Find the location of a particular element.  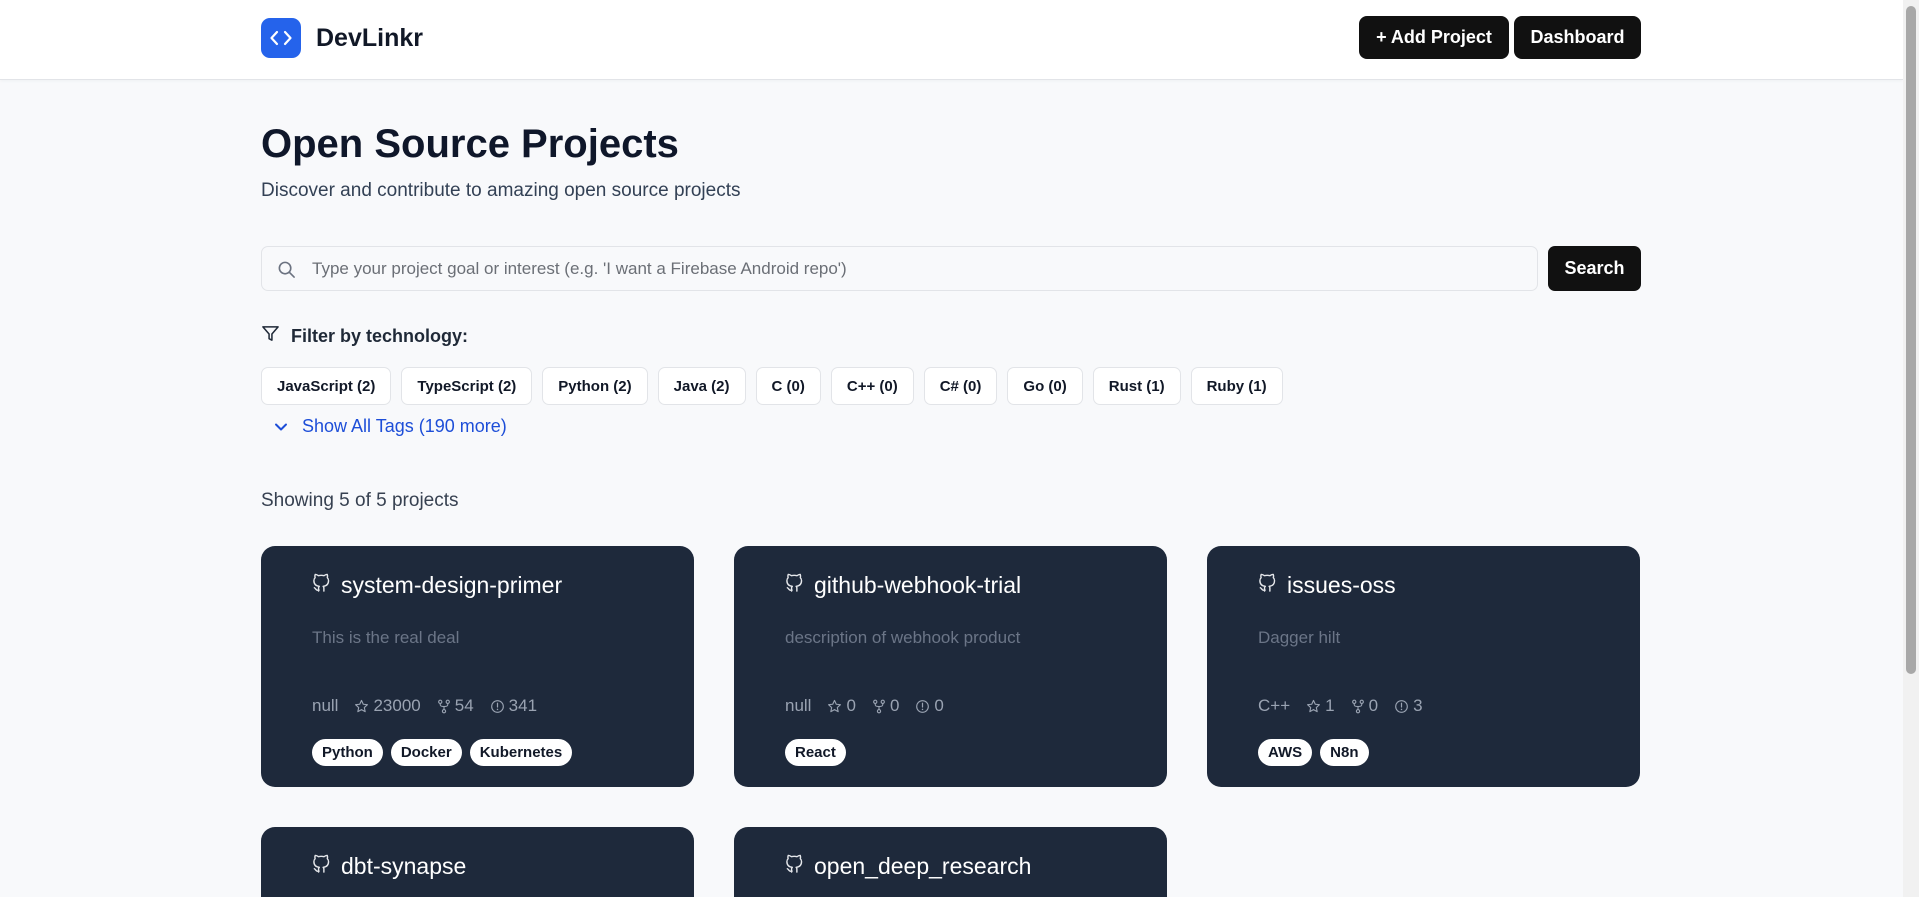

tag-filter-rust: Rust (1) is located at coordinates (1136, 386).